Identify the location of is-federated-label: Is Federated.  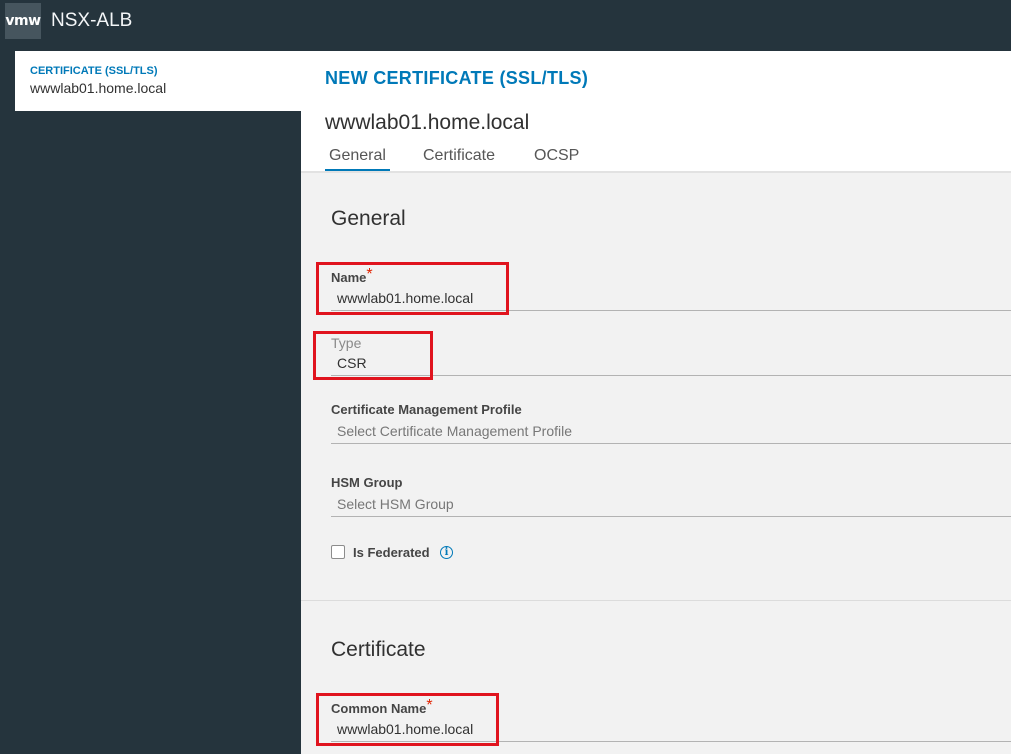
(391, 552).